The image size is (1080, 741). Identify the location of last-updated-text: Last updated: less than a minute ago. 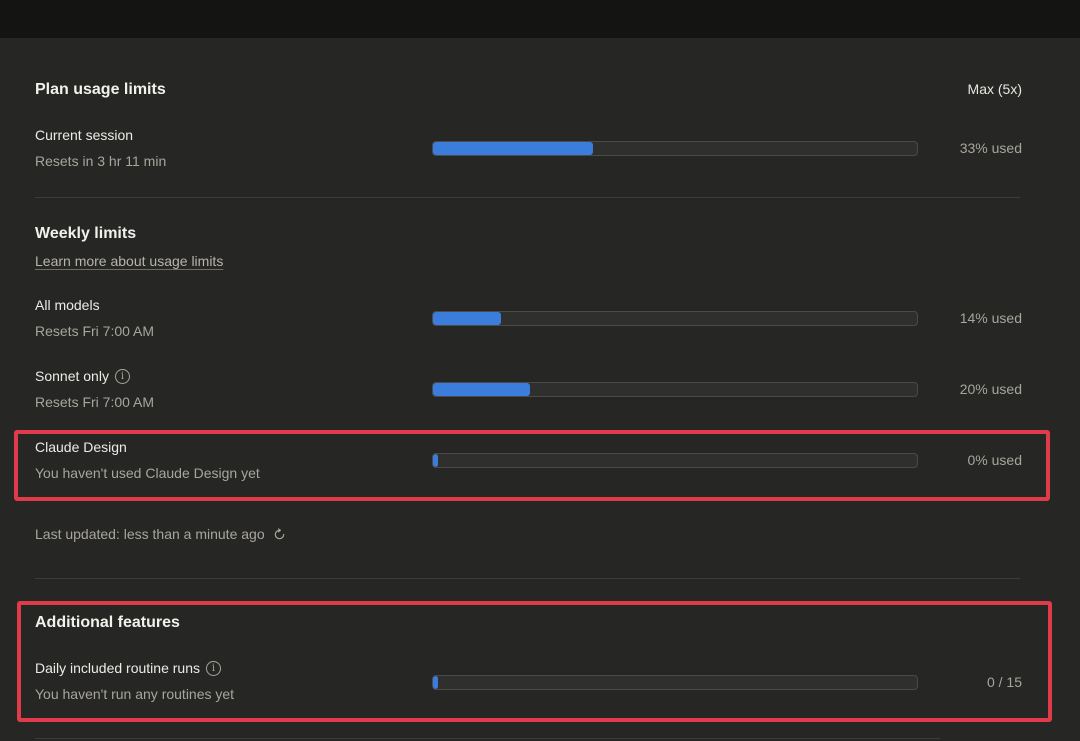
(150, 534).